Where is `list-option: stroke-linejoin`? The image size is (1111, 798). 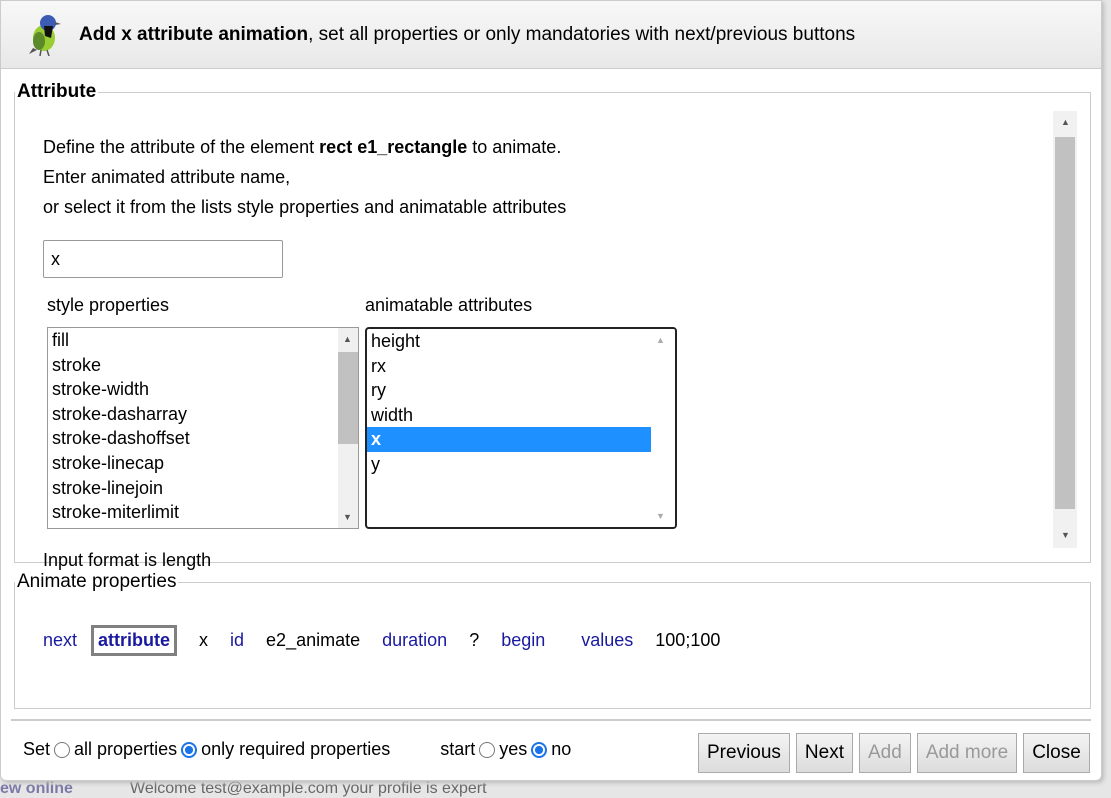 list-option: stroke-linejoin is located at coordinates (203, 488).